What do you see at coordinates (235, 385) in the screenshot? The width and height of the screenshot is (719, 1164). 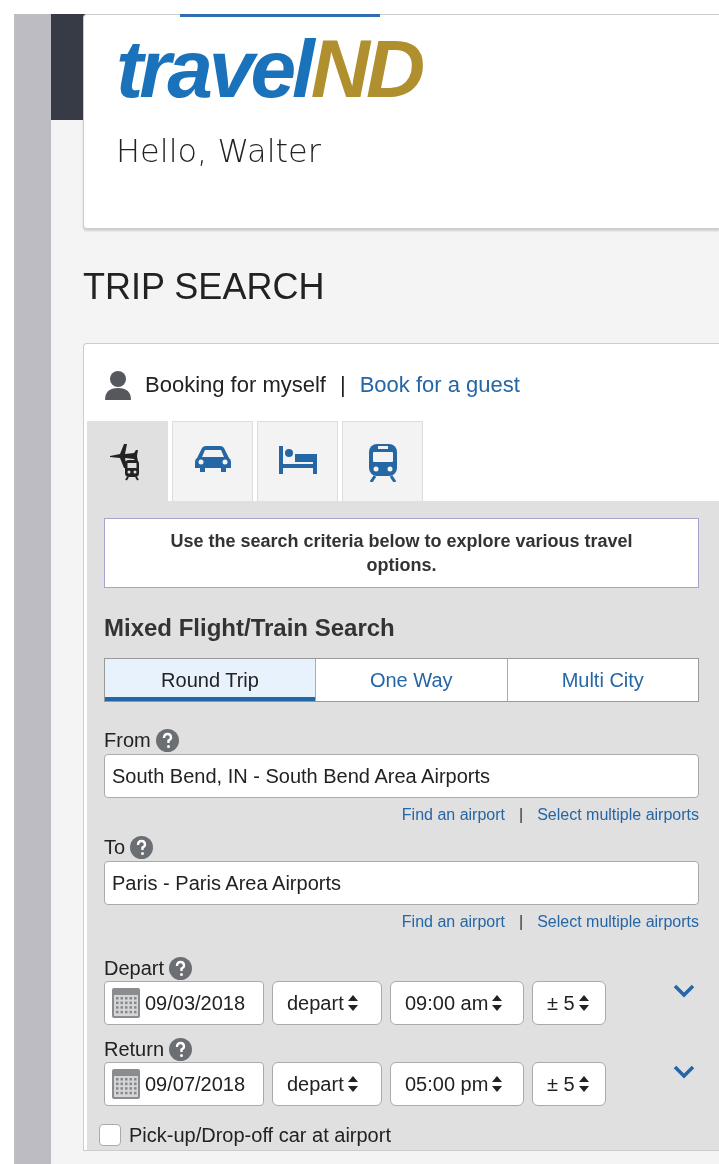 I see `booking-self-label: Booking for myself` at bounding box center [235, 385].